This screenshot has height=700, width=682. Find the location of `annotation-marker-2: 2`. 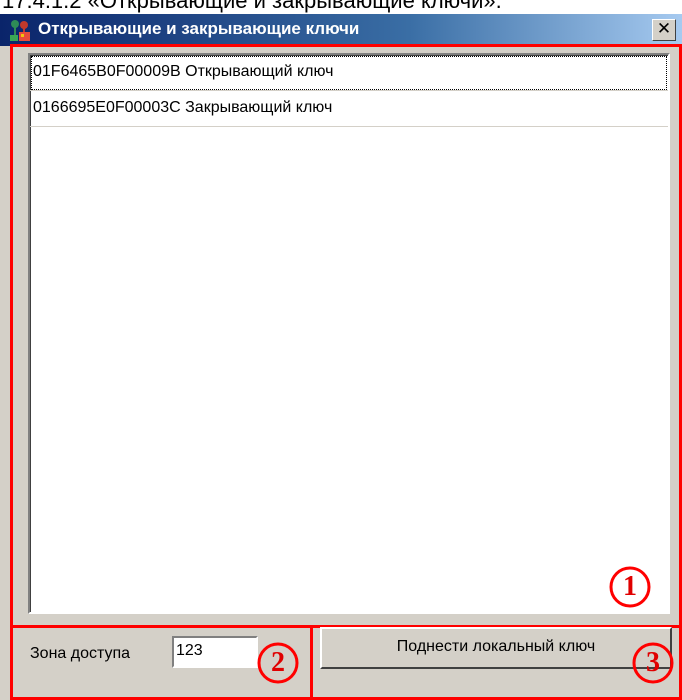

annotation-marker-2: 2 is located at coordinates (278, 663).